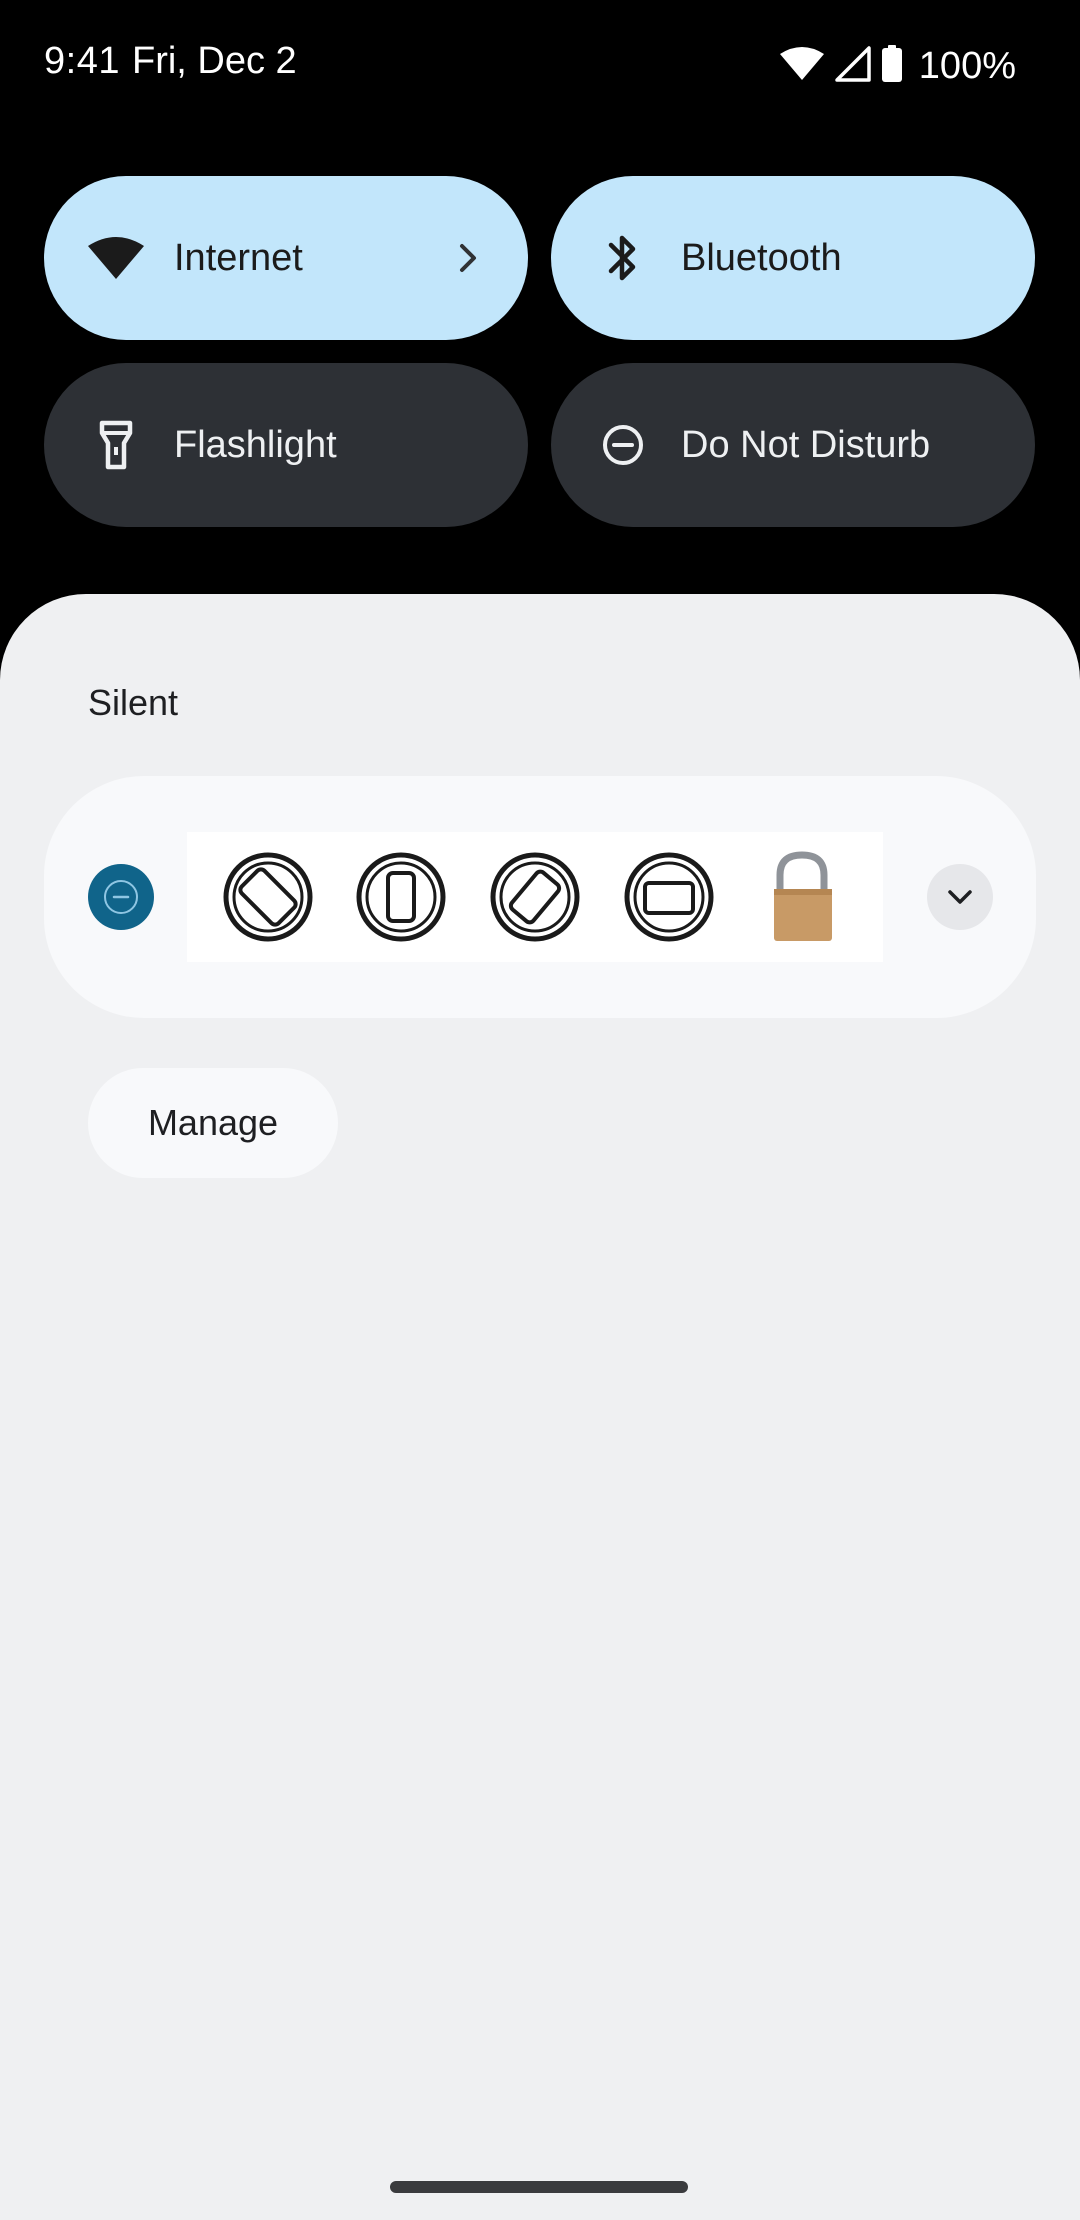 This screenshot has height=2220, width=1080. I want to click on chevron-down-icon, so click(960, 897).